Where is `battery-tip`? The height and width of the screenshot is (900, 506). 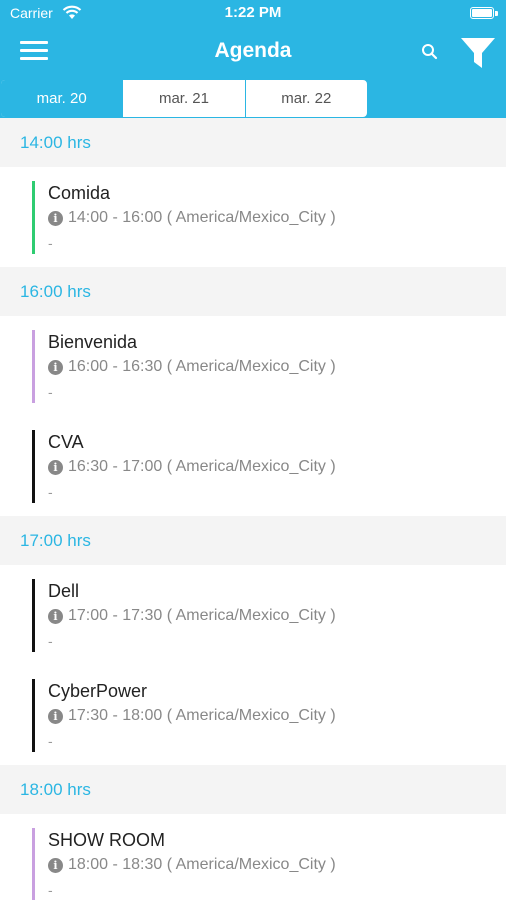 battery-tip is located at coordinates (496, 13).